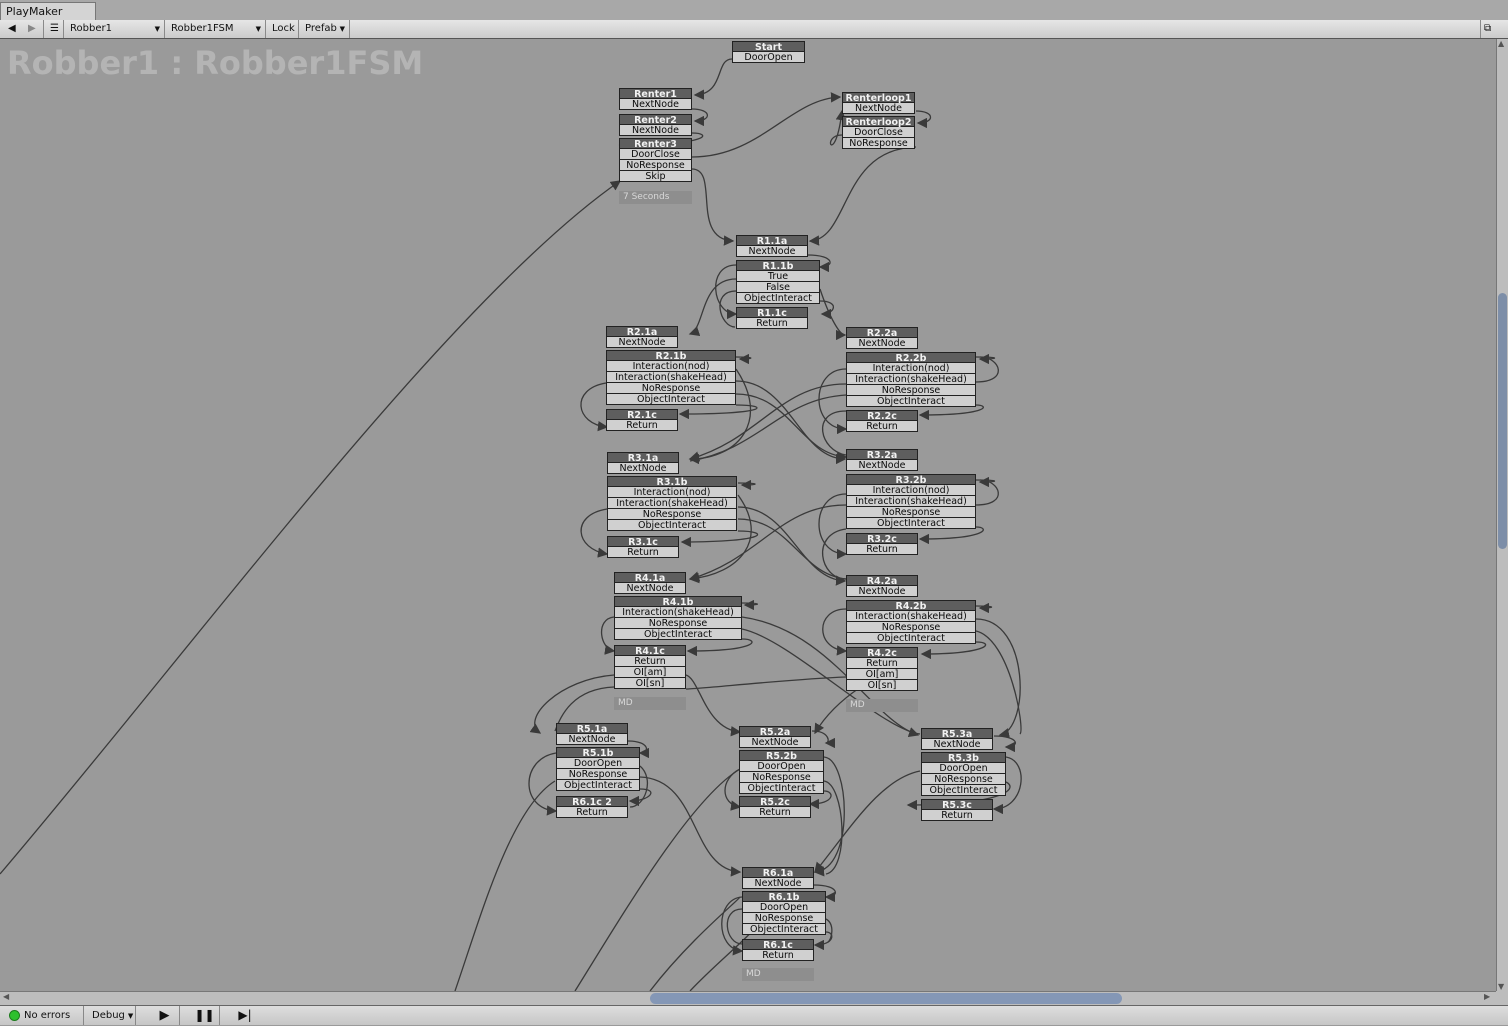 The height and width of the screenshot is (1026, 1508). Describe the element at coordinates (882, 416) in the screenshot. I see `state-title: R2.2c` at that location.